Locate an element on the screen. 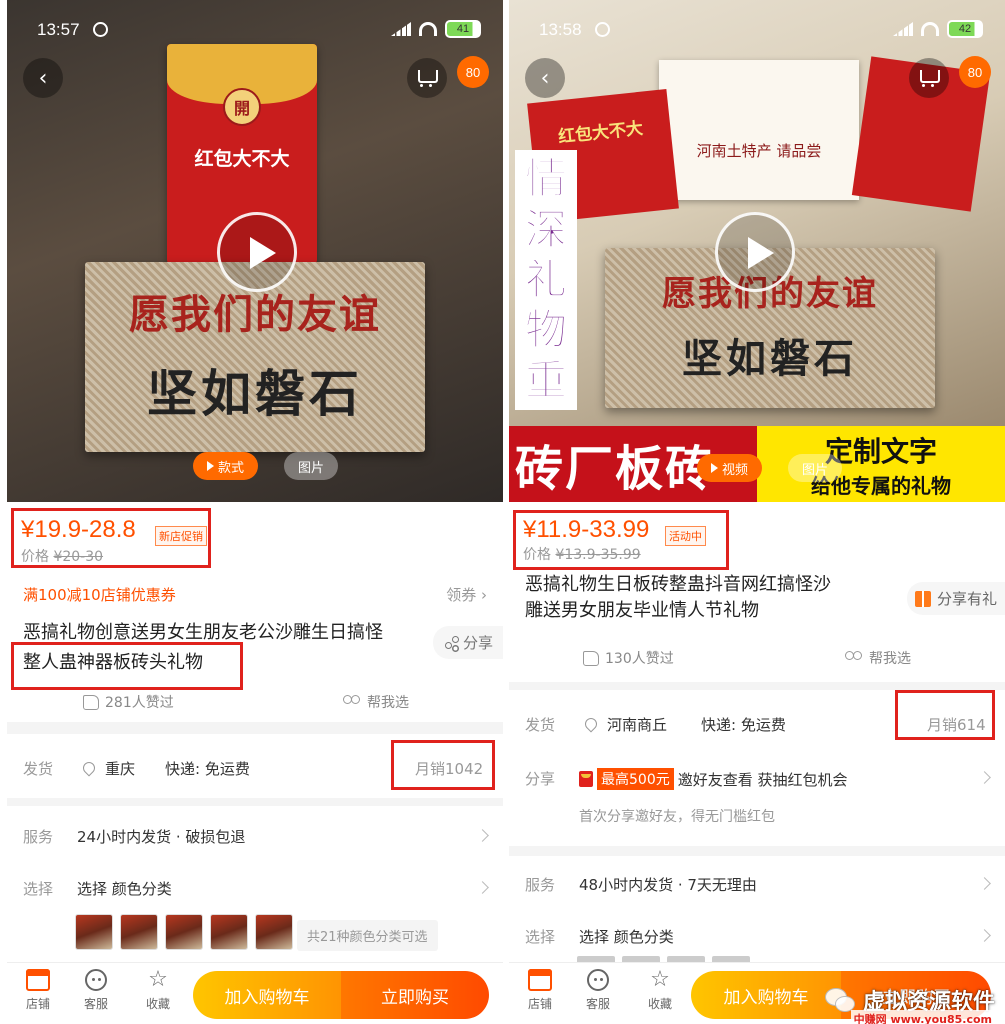  media-tabs: 视频 图片 is located at coordinates (770, 468).